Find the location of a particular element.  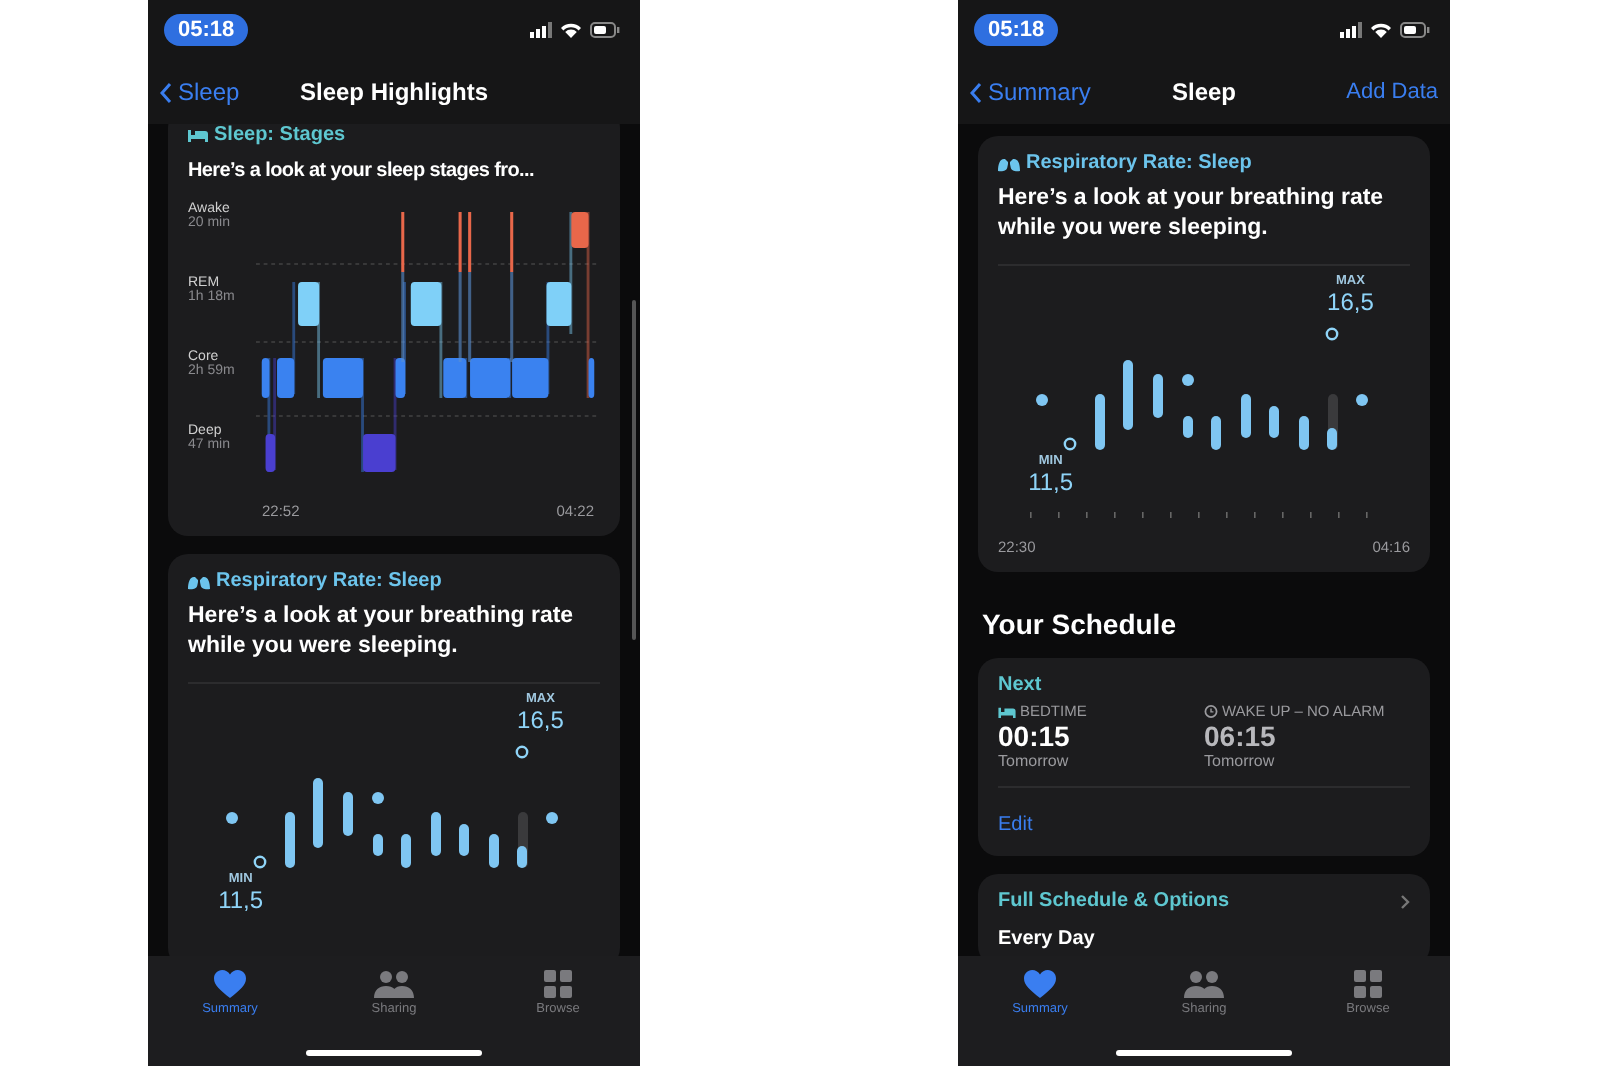

edit-link: Edit is located at coordinates (1015, 825).